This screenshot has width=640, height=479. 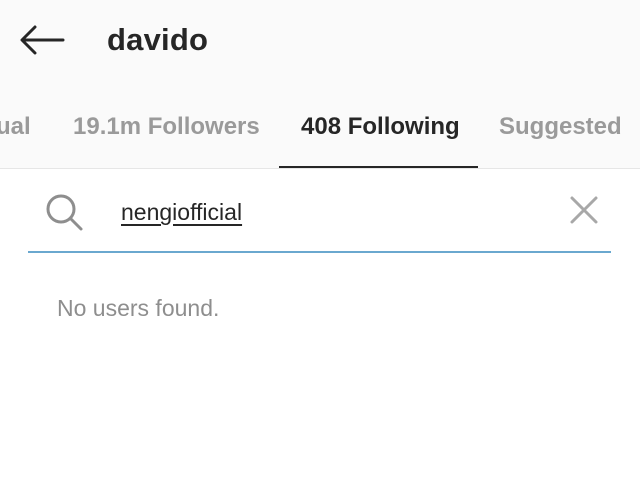 I want to click on tab-suggested: Suggested, so click(x=560, y=128).